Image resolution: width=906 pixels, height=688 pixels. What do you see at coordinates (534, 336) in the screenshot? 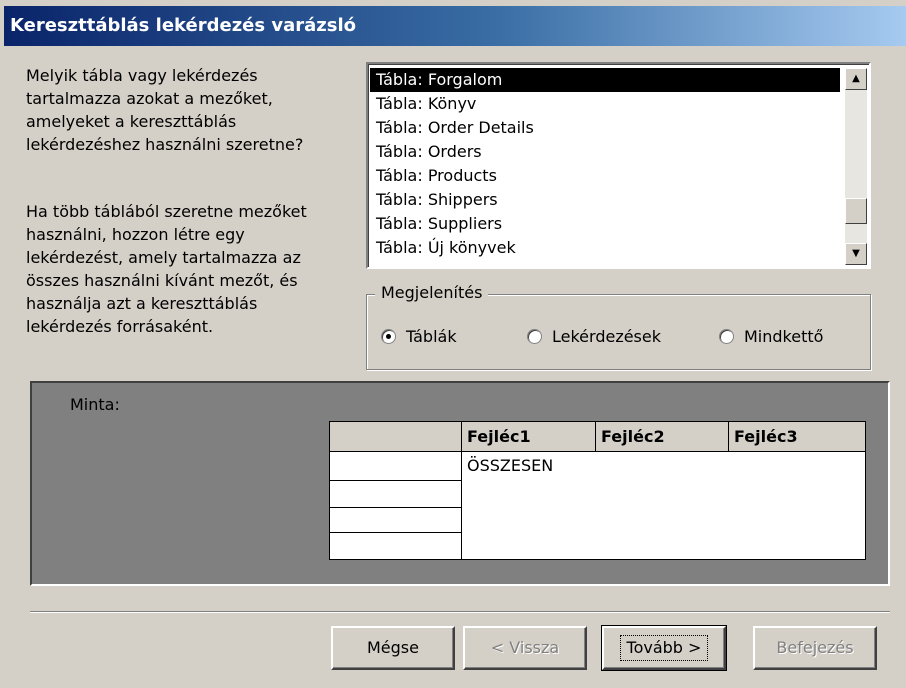
I see `radio-queries-circle` at bounding box center [534, 336].